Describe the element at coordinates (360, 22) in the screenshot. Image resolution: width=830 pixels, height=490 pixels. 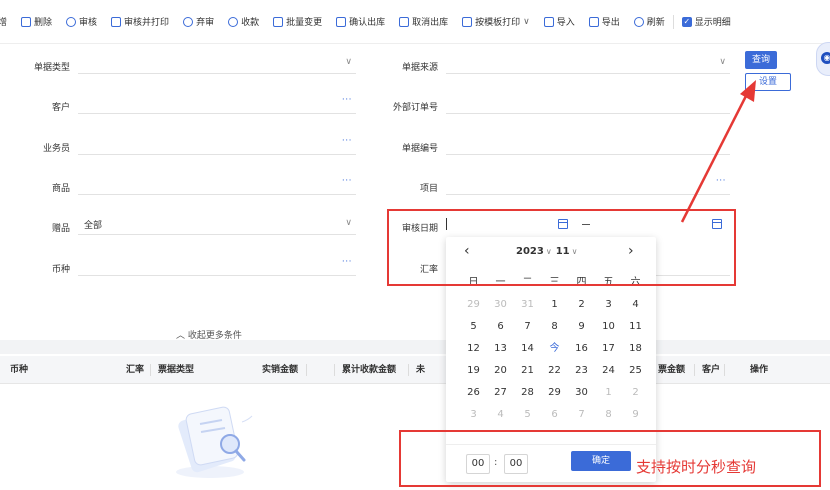
I see `confirm-outbound-button: 确认出库` at that location.